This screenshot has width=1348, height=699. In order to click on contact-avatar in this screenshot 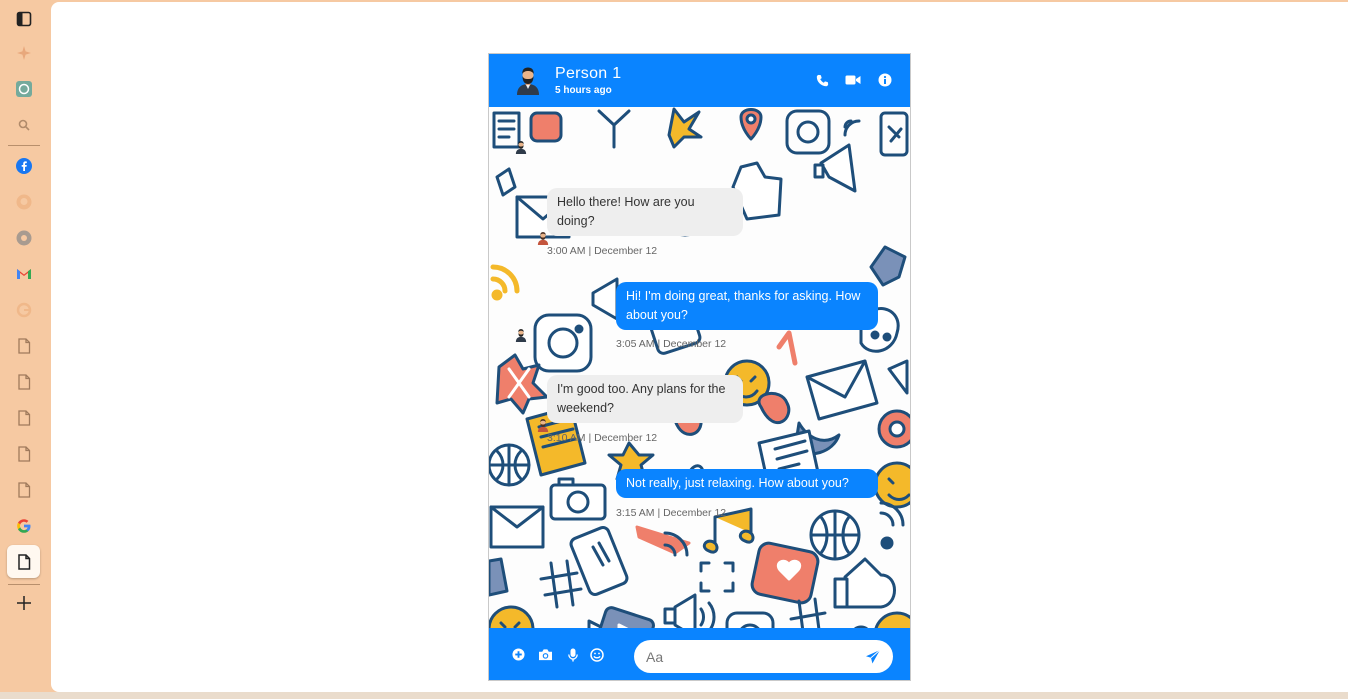, I will do `click(528, 80)`.